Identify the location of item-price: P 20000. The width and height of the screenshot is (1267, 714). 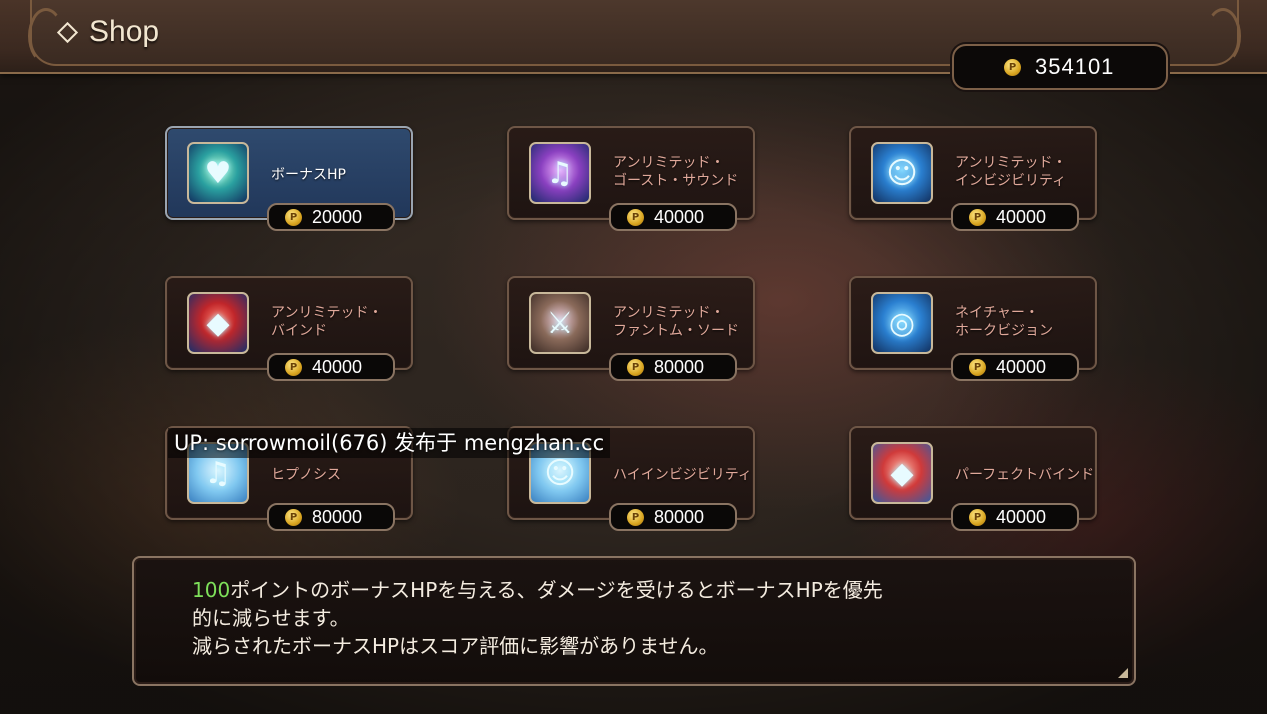
(331, 217).